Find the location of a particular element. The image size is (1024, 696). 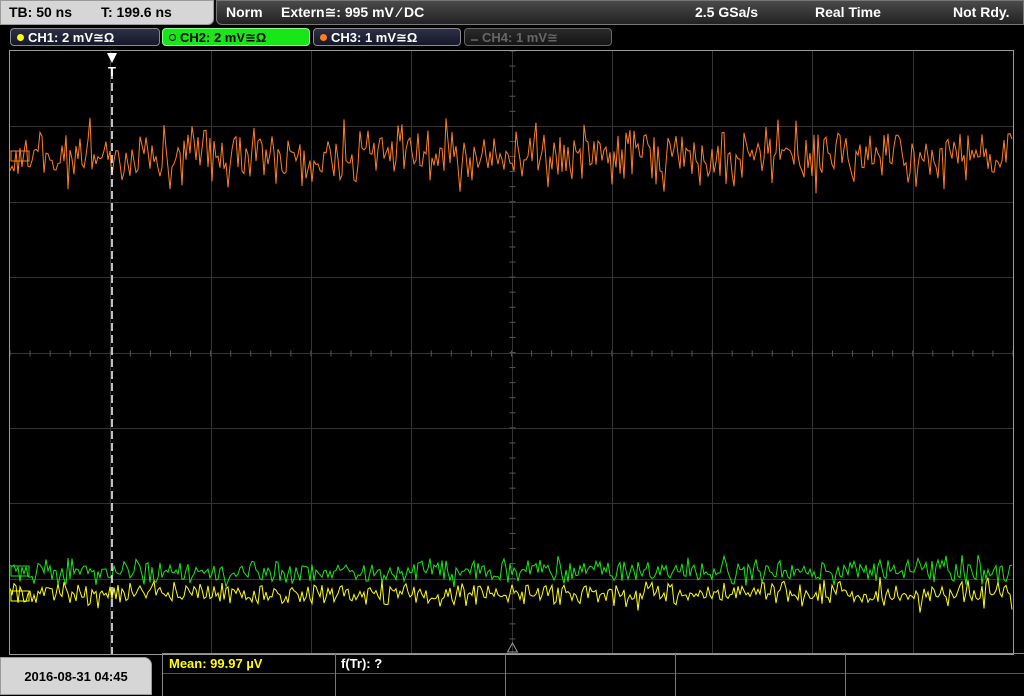

tab-ch1: CH1: 2 mV≅Ω is located at coordinates (85, 37).